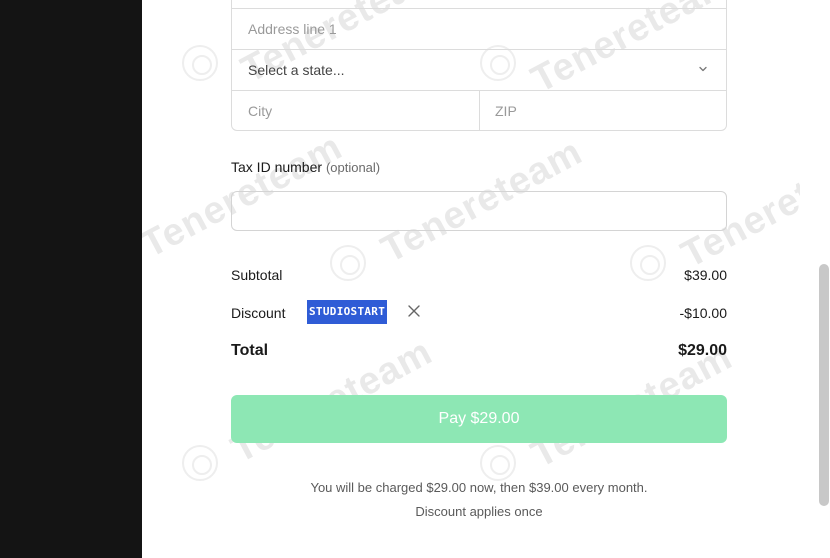  Describe the element at coordinates (479, 511) in the screenshot. I see `discount-note: Discount applies once` at that location.